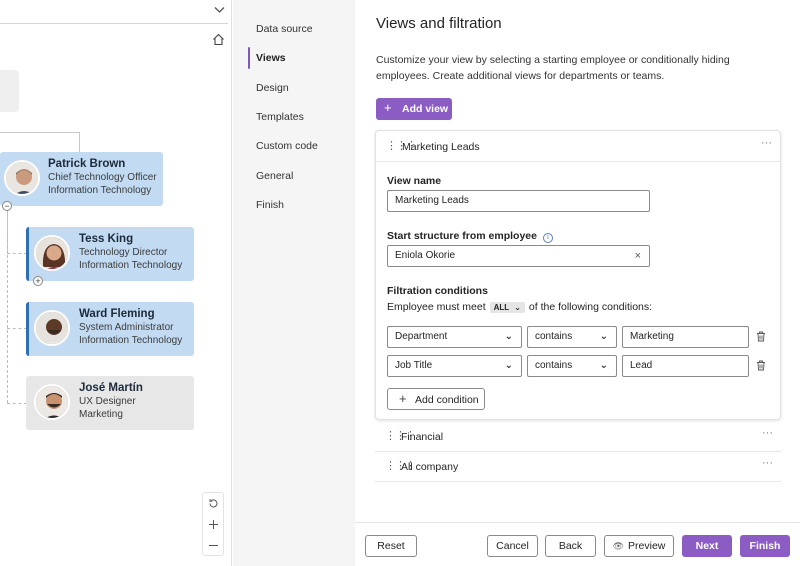 This screenshot has height=566, width=800. I want to click on nav-item-general: General, so click(274, 176).